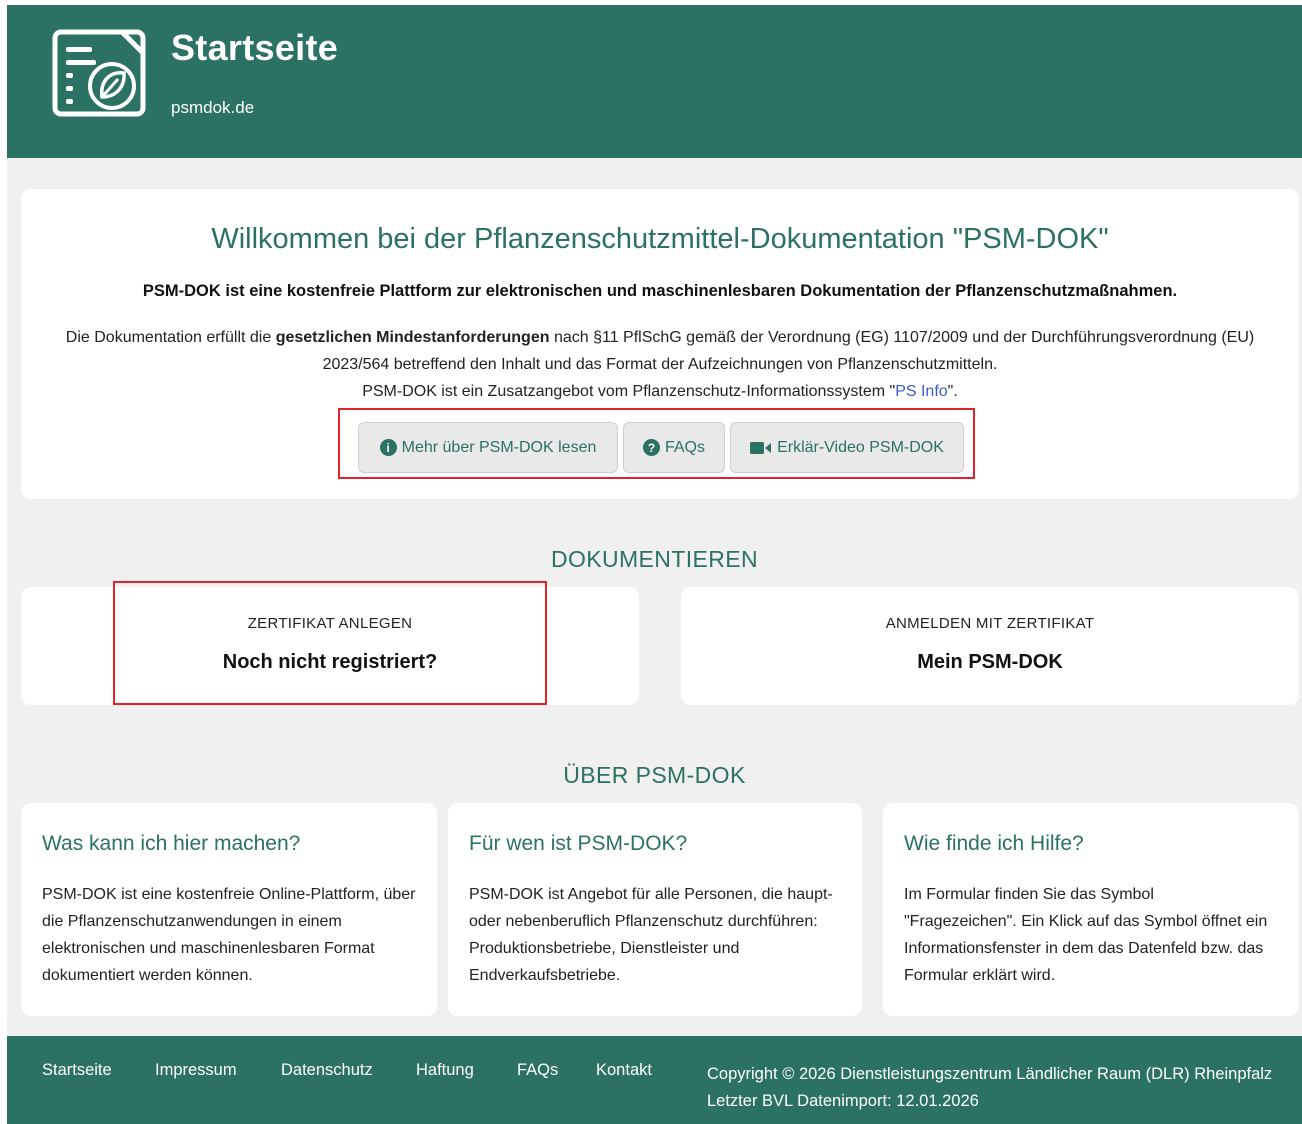 This screenshot has width=1302, height=1124. I want to click on section-title-dokumentieren: DOKUMENTIEREN, so click(654, 559).